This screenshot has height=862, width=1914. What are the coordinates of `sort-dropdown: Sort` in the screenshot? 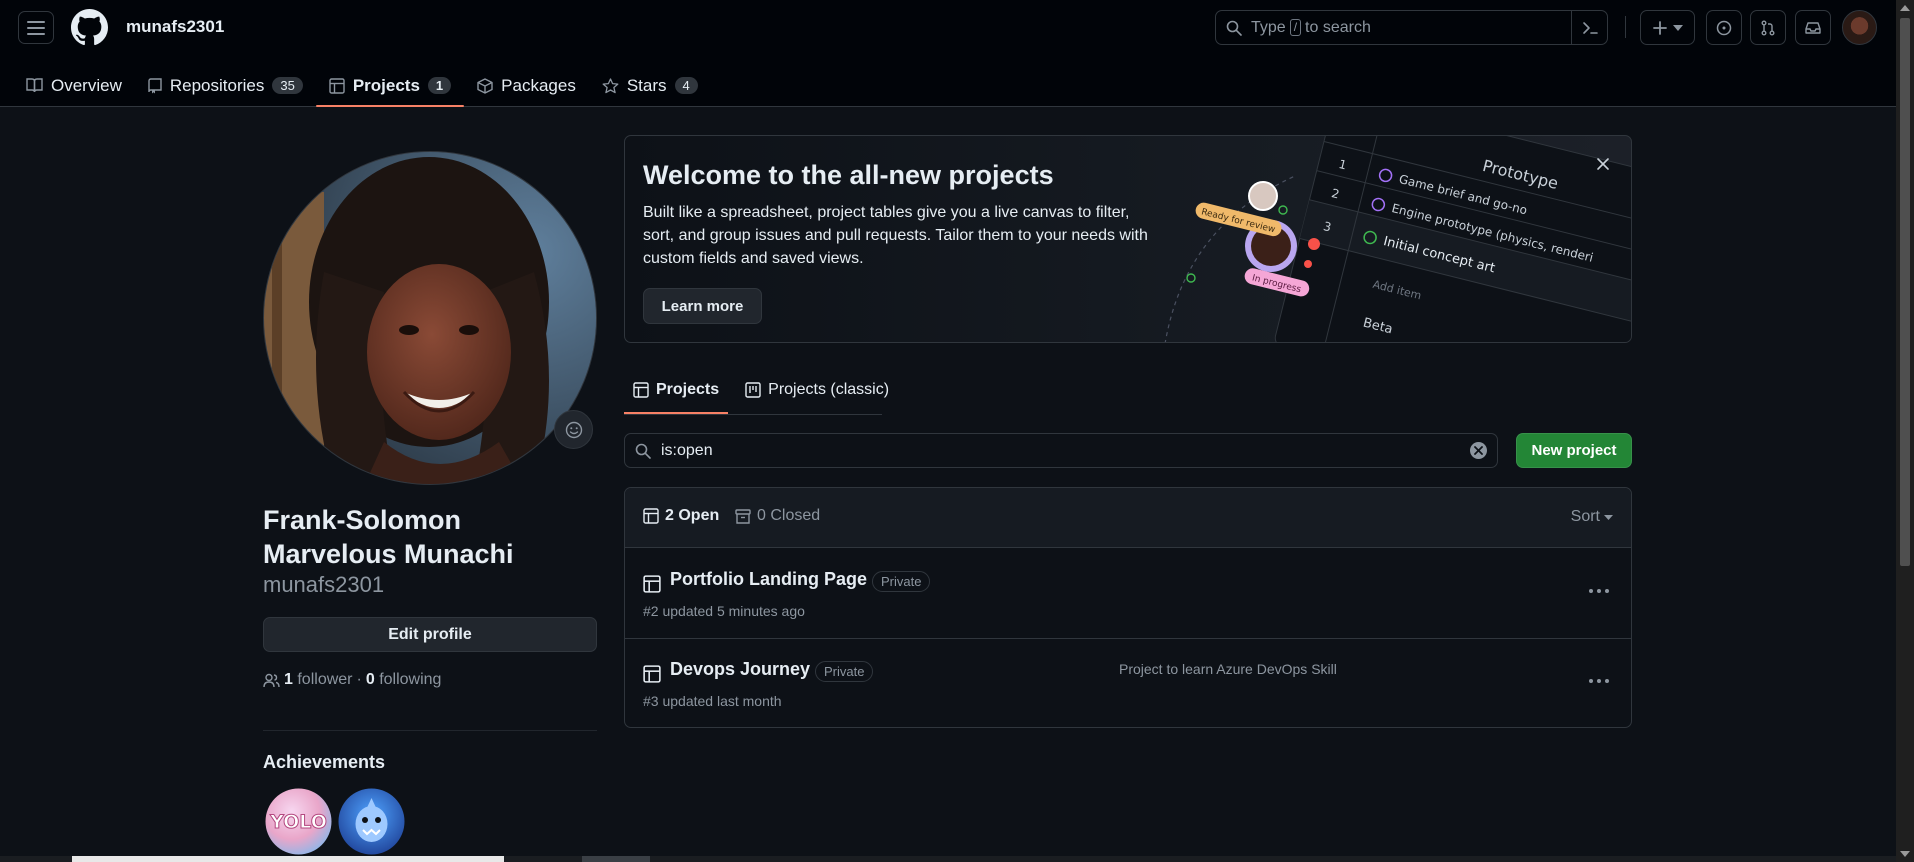 It's located at (1592, 517).